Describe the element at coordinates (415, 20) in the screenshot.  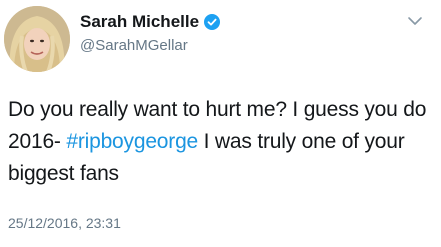
I see `chevron-down-icon` at that location.